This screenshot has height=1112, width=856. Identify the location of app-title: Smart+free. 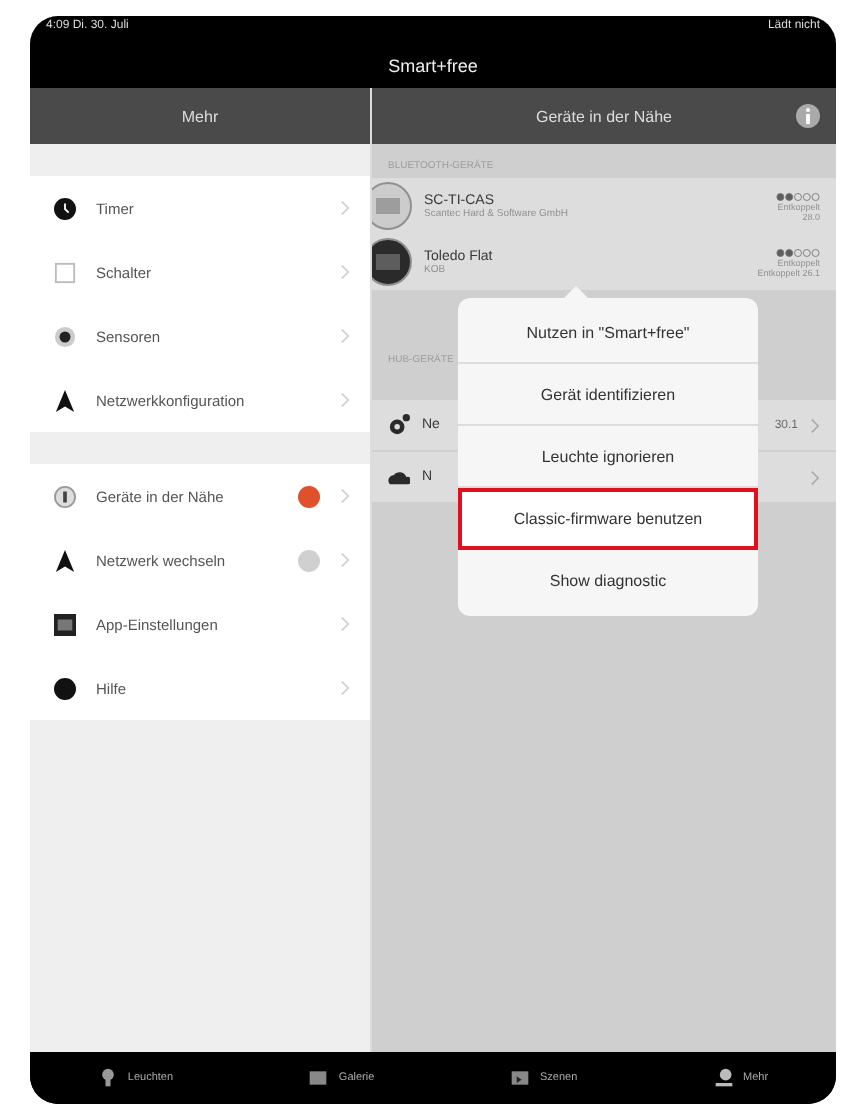
(433, 66).